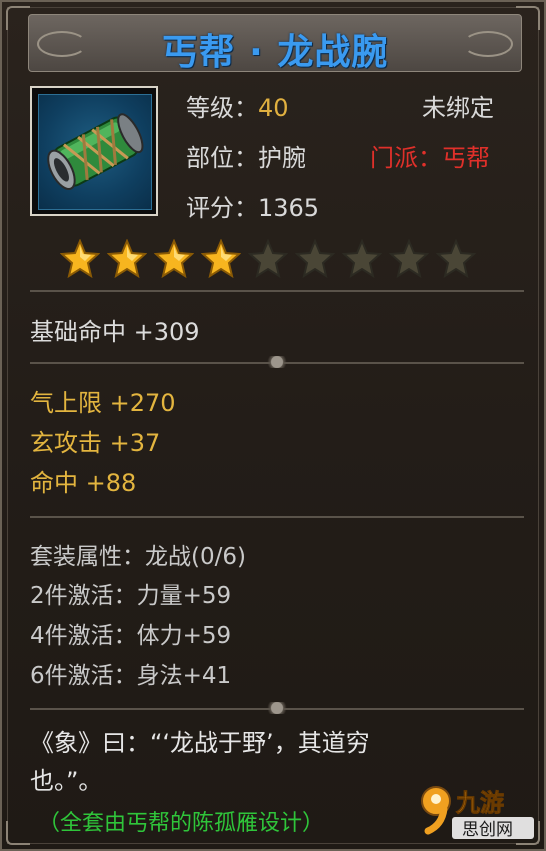 The width and height of the screenshot is (546, 851). I want to click on level-row: 等级：40, so click(237, 105).